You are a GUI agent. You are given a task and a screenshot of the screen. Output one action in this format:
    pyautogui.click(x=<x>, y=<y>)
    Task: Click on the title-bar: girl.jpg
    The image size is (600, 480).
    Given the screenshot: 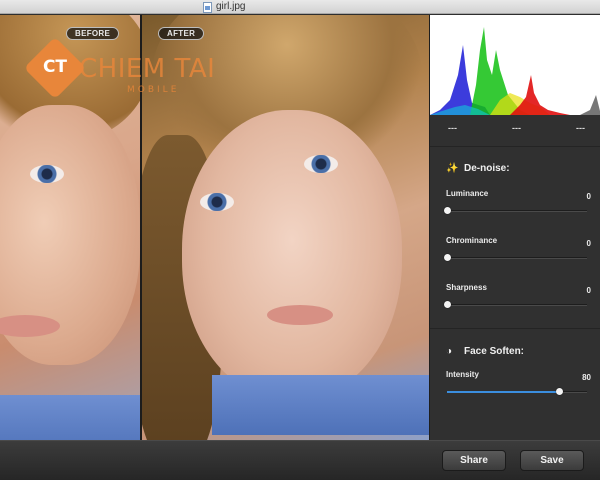 What is the action you would take?
    pyautogui.click(x=300, y=7)
    